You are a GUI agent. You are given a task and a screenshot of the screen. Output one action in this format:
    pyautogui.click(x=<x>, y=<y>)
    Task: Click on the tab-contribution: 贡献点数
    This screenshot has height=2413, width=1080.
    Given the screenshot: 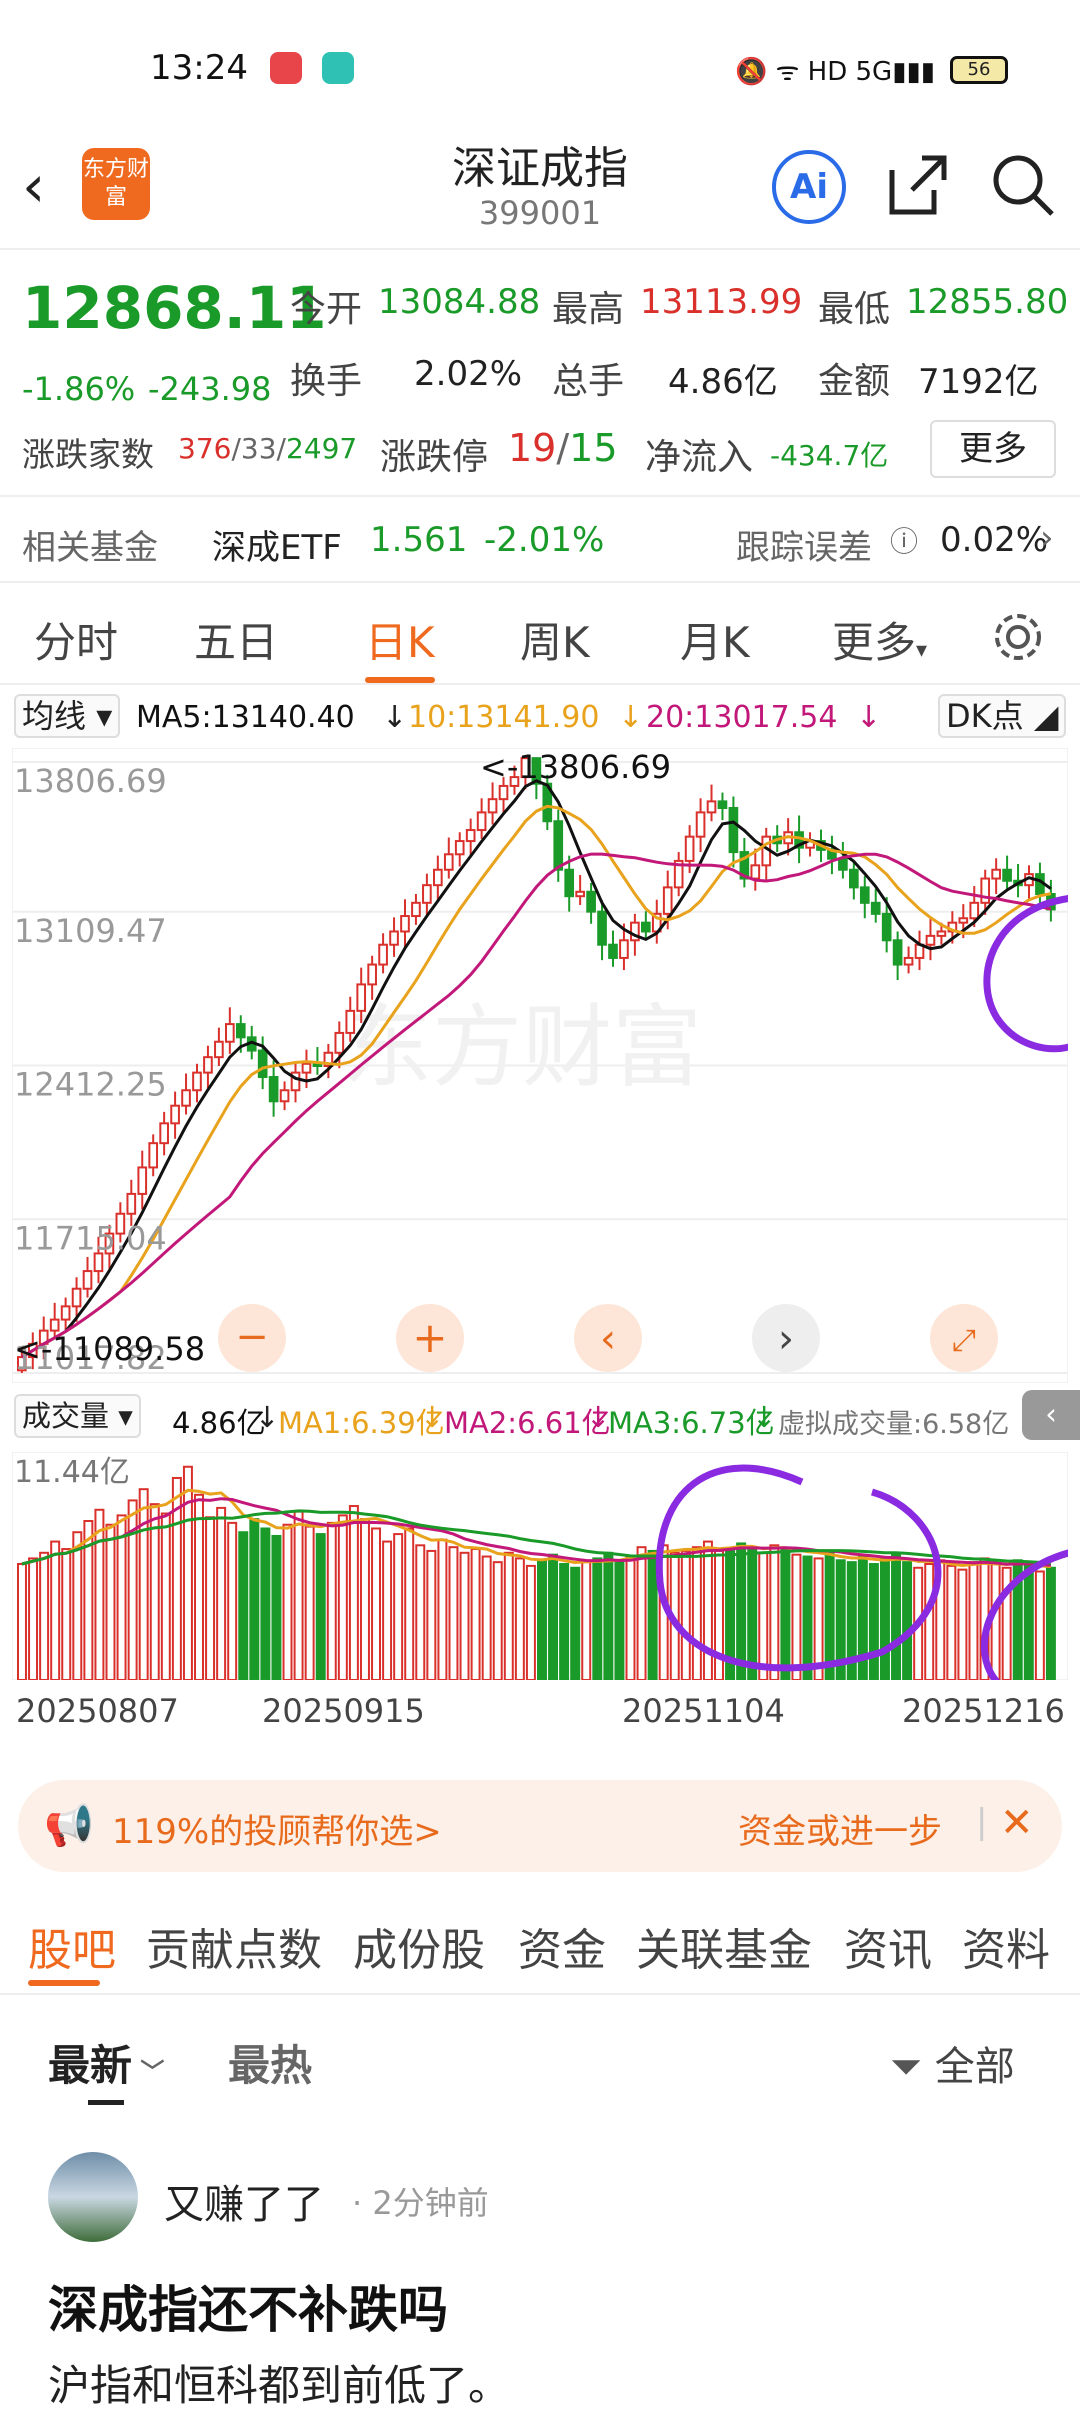 What is the action you would take?
    pyautogui.click(x=234, y=1946)
    